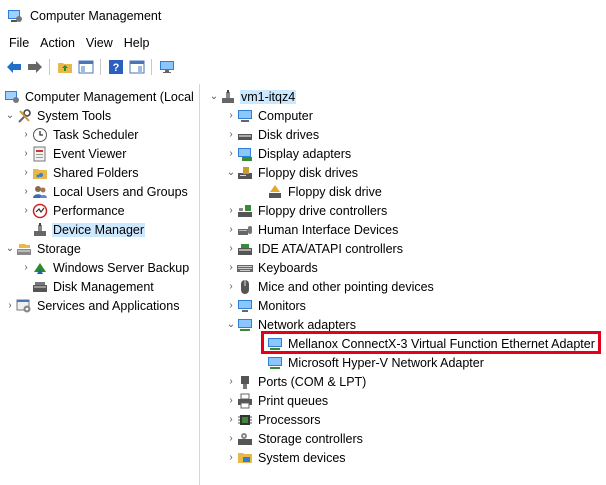  I want to click on tree-item-system-tools: ⌄ System Tools, so click(58, 115).